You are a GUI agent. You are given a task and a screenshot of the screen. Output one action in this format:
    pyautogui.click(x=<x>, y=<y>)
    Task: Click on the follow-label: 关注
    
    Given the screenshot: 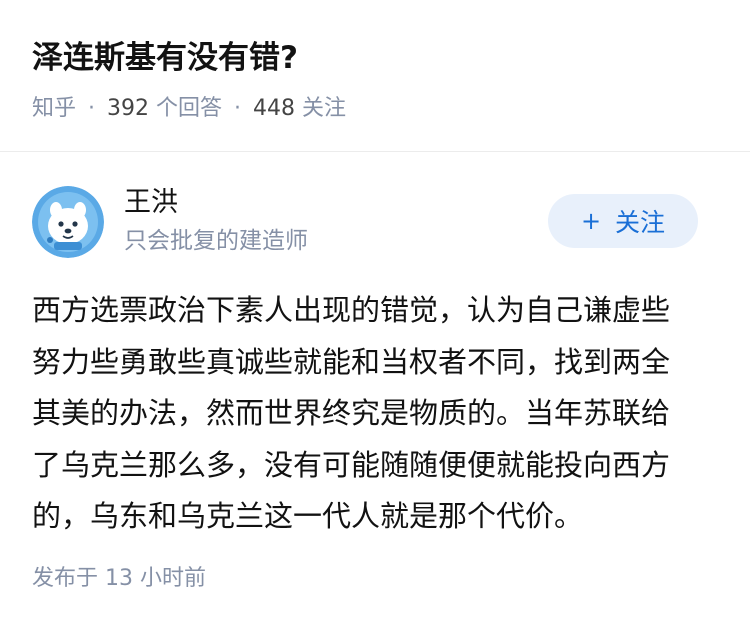 What is the action you would take?
    pyautogui.click(x=640, y=222)
    